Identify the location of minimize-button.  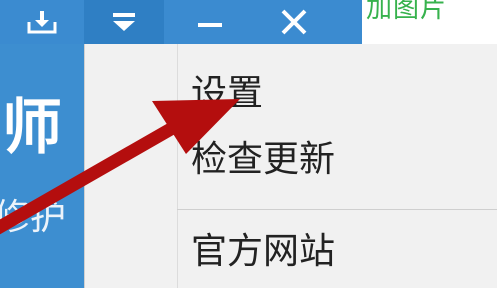
(210, 22).